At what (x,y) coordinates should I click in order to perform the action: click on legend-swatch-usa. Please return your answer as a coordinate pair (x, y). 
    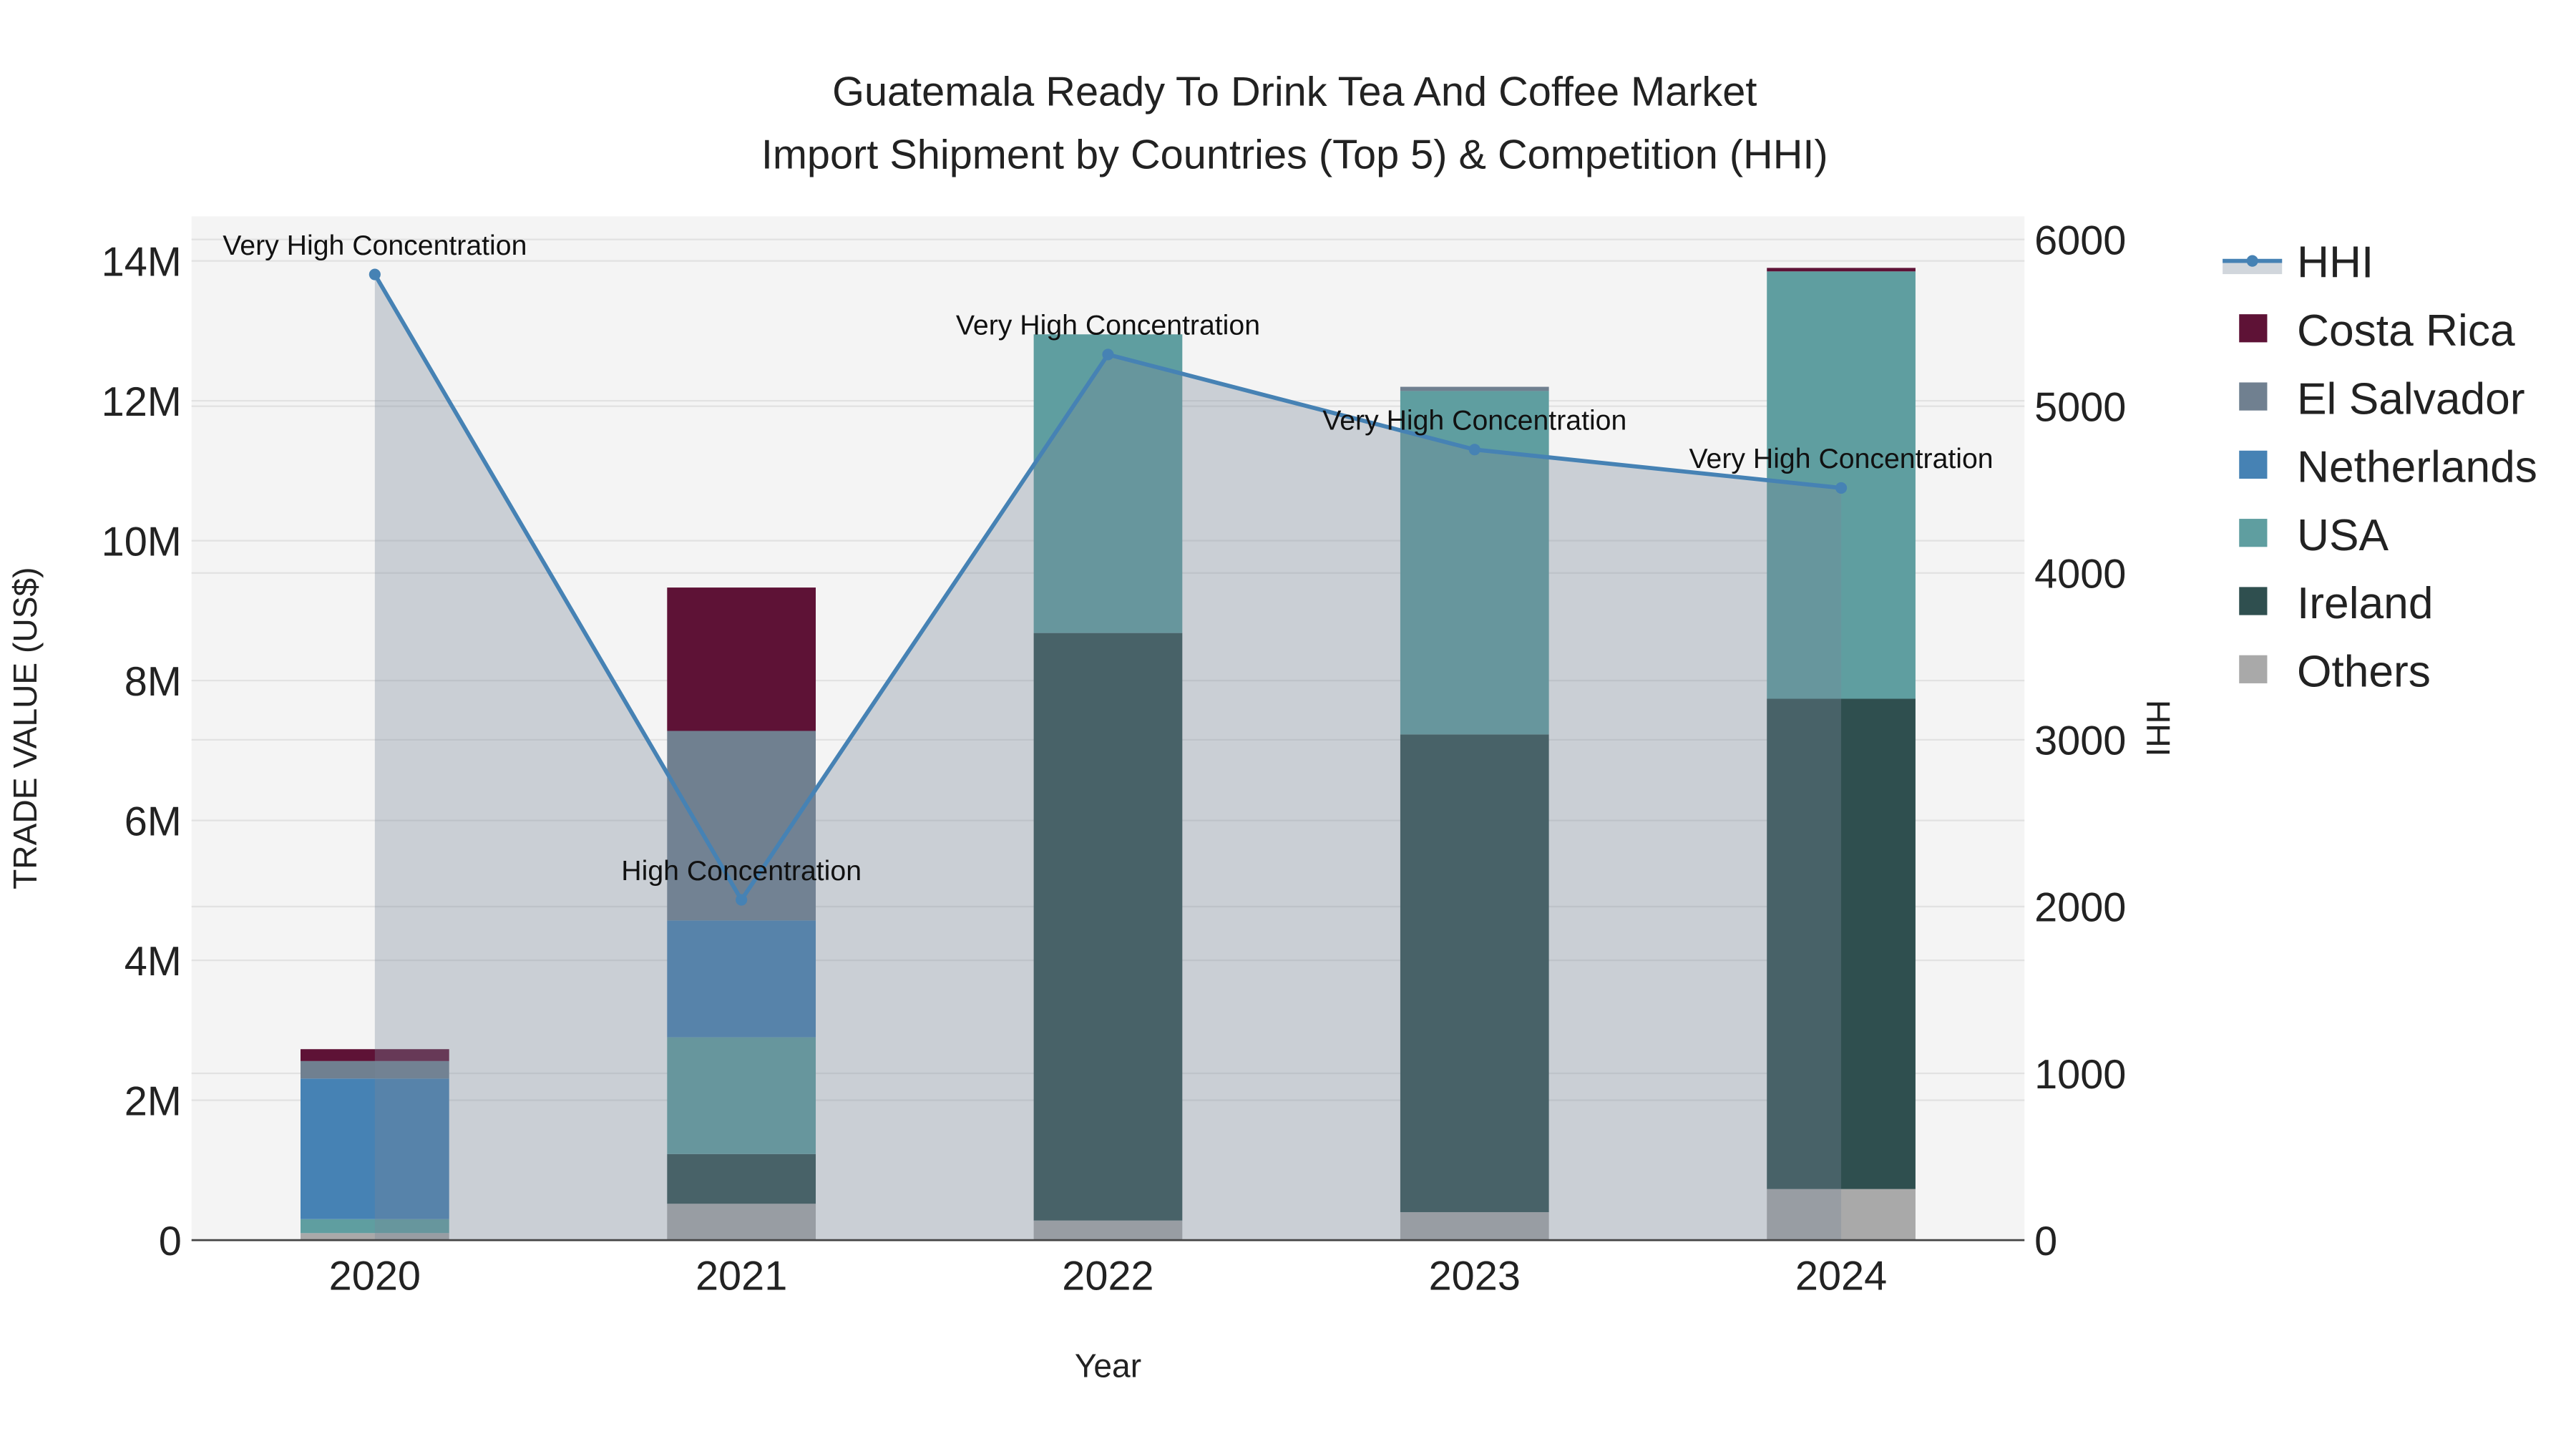
    Looking at the image, I should click on (2253, 533).